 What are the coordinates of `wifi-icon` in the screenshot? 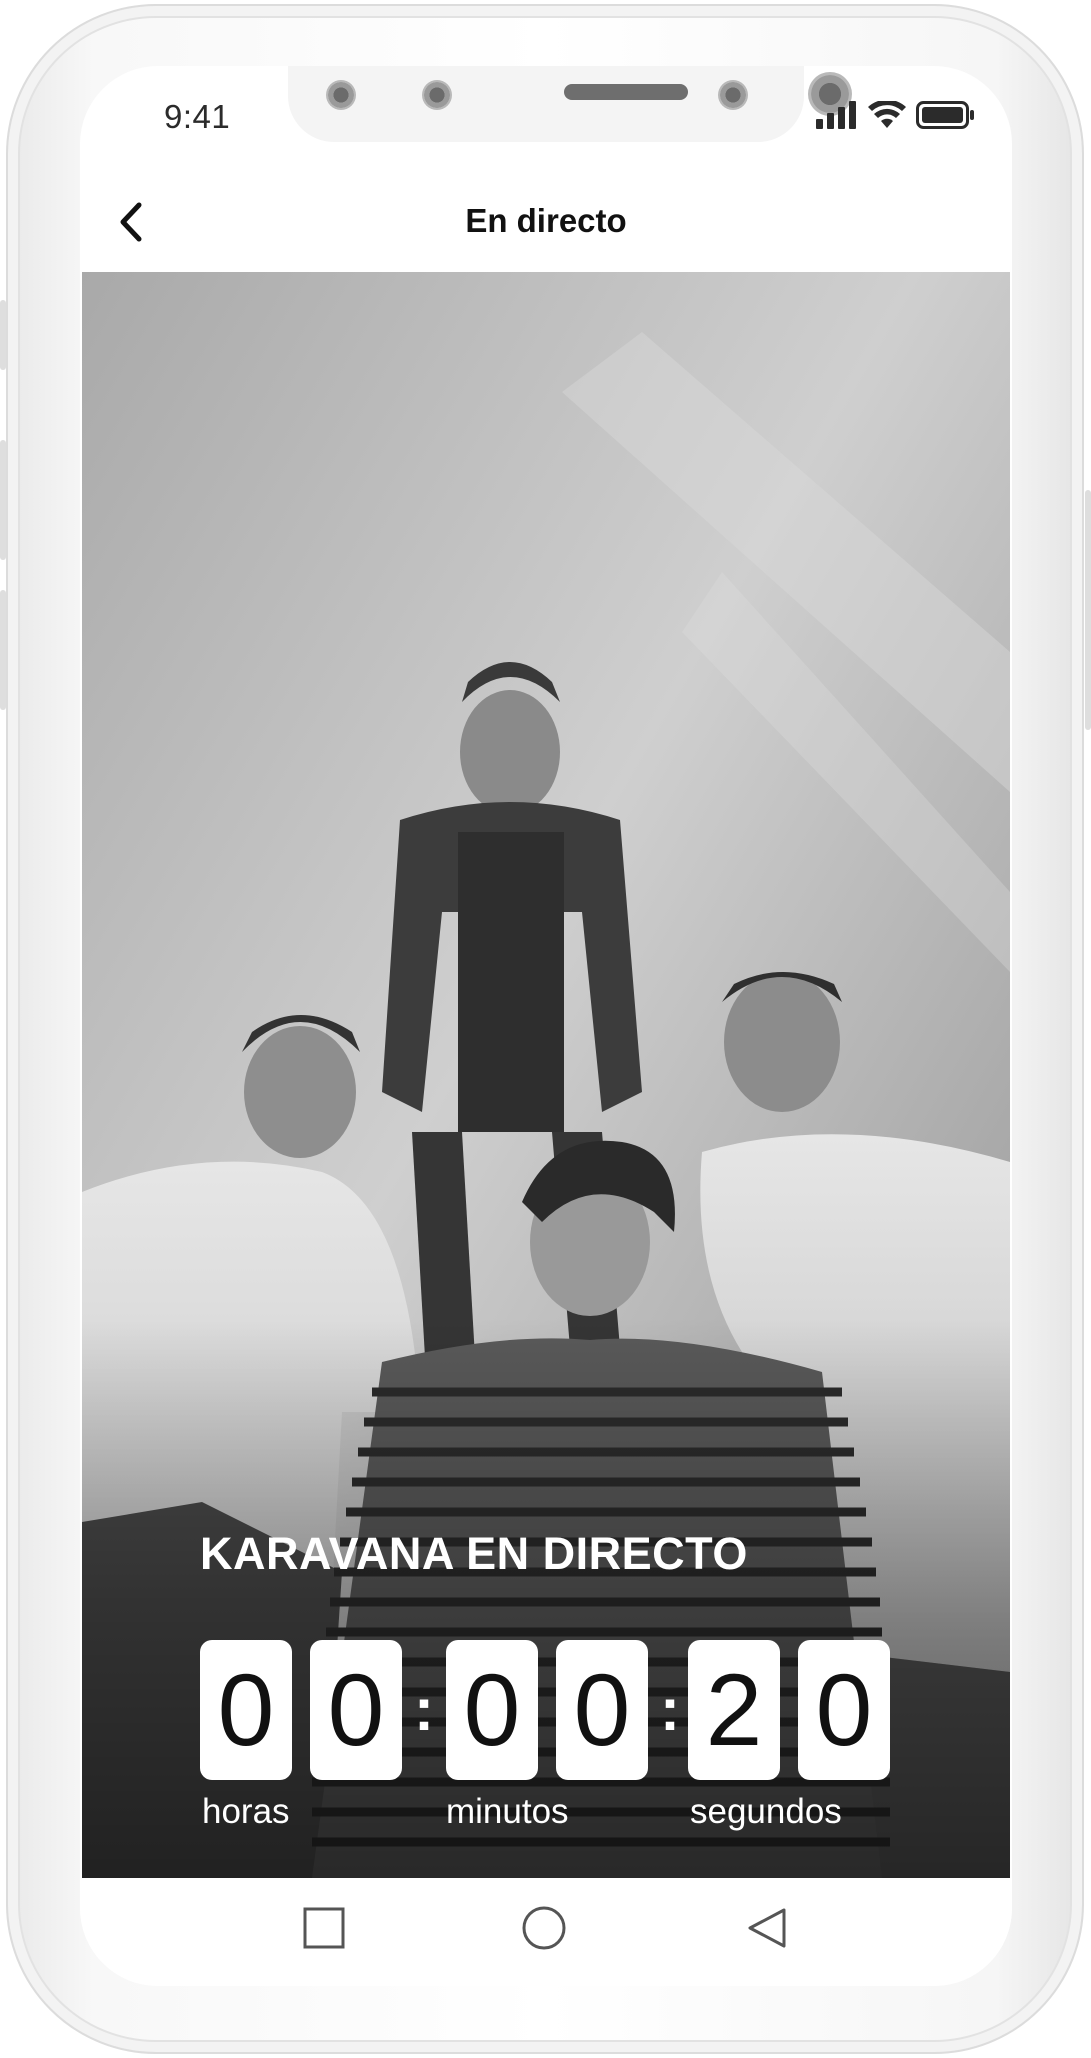 It's located at (887, 116).